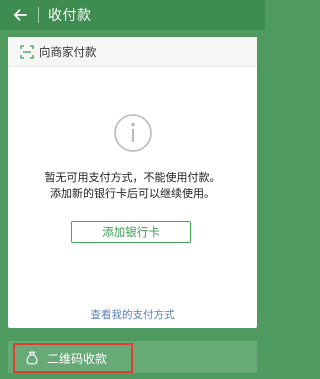 The width and height of the screenshot is (320, 379). I want to click on qr-receive-button: 二维码收款, so click(73, 358).